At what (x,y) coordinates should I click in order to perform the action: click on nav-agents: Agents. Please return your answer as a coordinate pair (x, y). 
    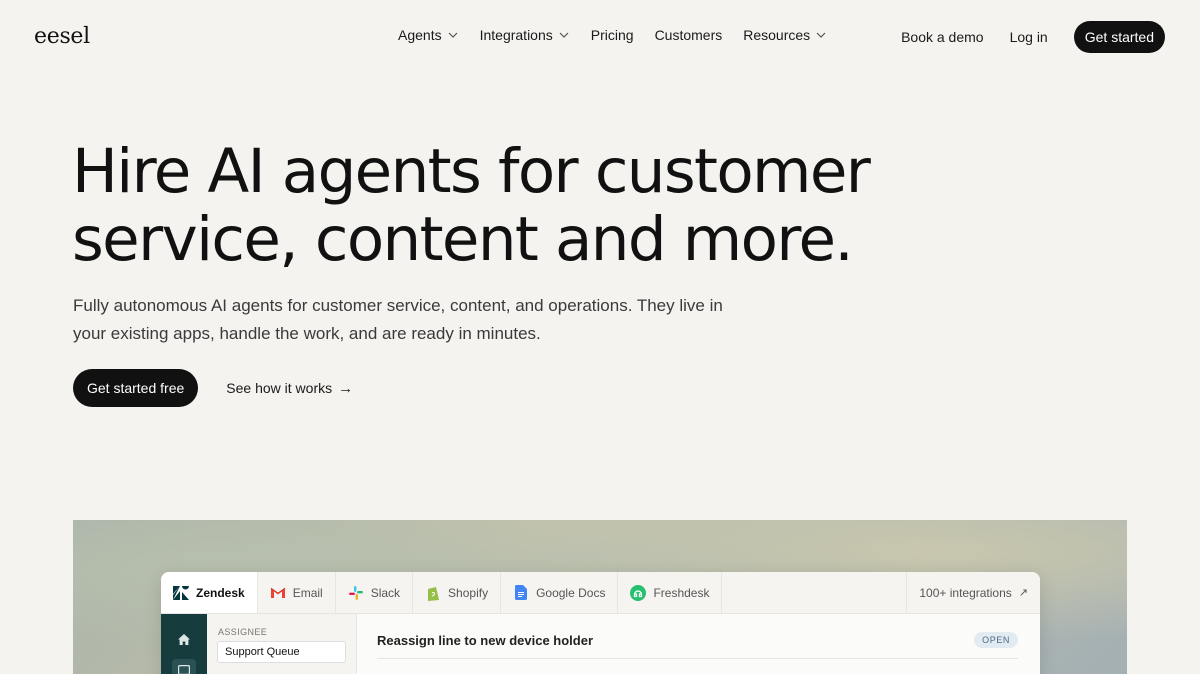
    Looking at the image, I should click on (428, 35).